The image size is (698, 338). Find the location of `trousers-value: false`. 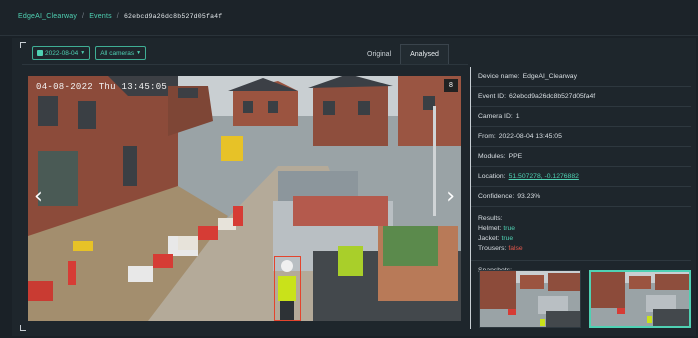

trousers-value: false is located at coordinates (515, 248).